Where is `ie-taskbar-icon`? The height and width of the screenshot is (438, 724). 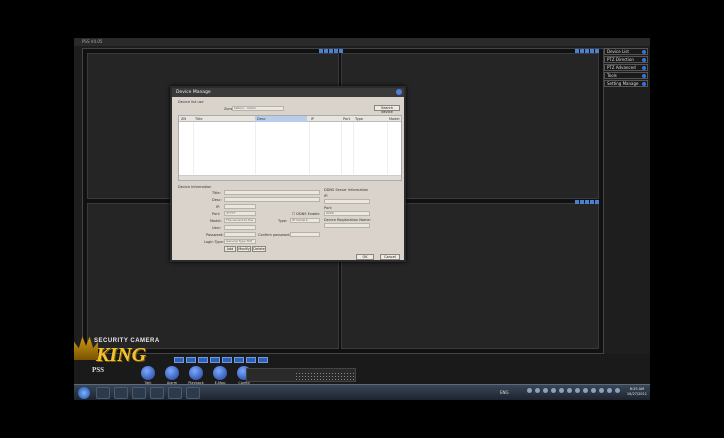 ie-taskbar-icon is located at coordinates (103, 393).